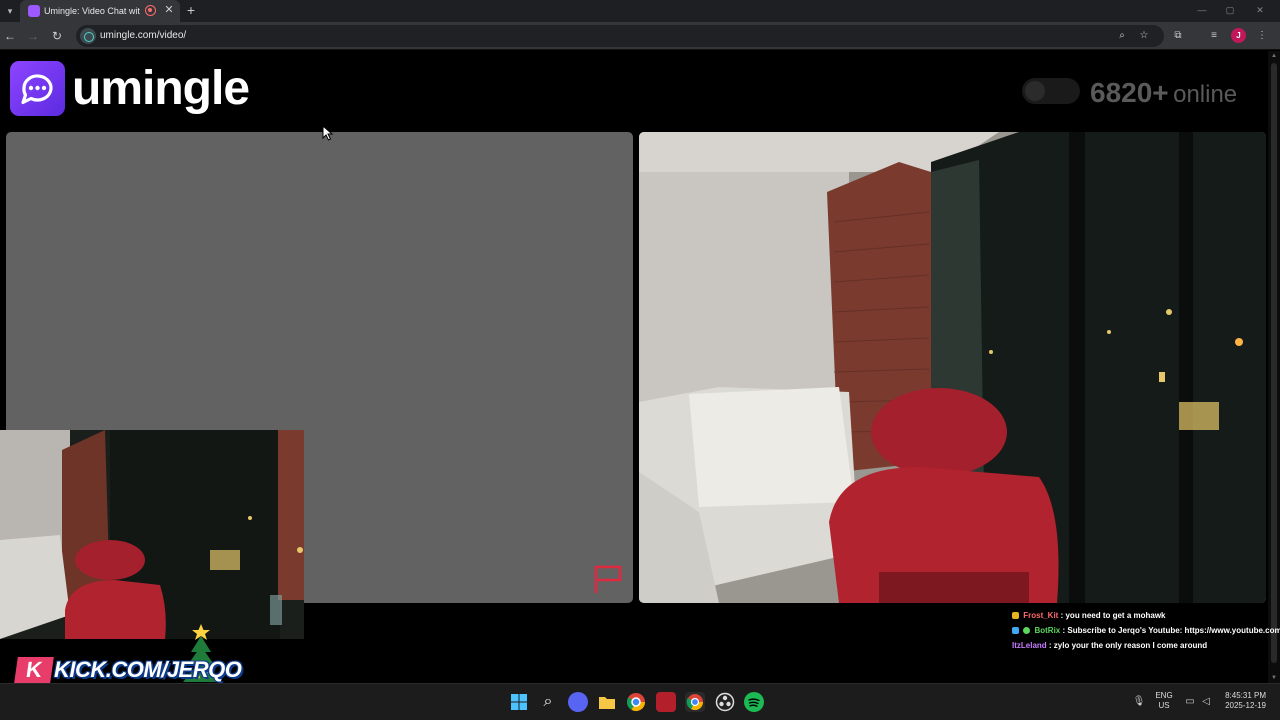 This screenshot has width=1280, height=720. Describe the element at coordinates (1139, 702) in the screenshot. I see `microphone-icon: 🎙` at that location.